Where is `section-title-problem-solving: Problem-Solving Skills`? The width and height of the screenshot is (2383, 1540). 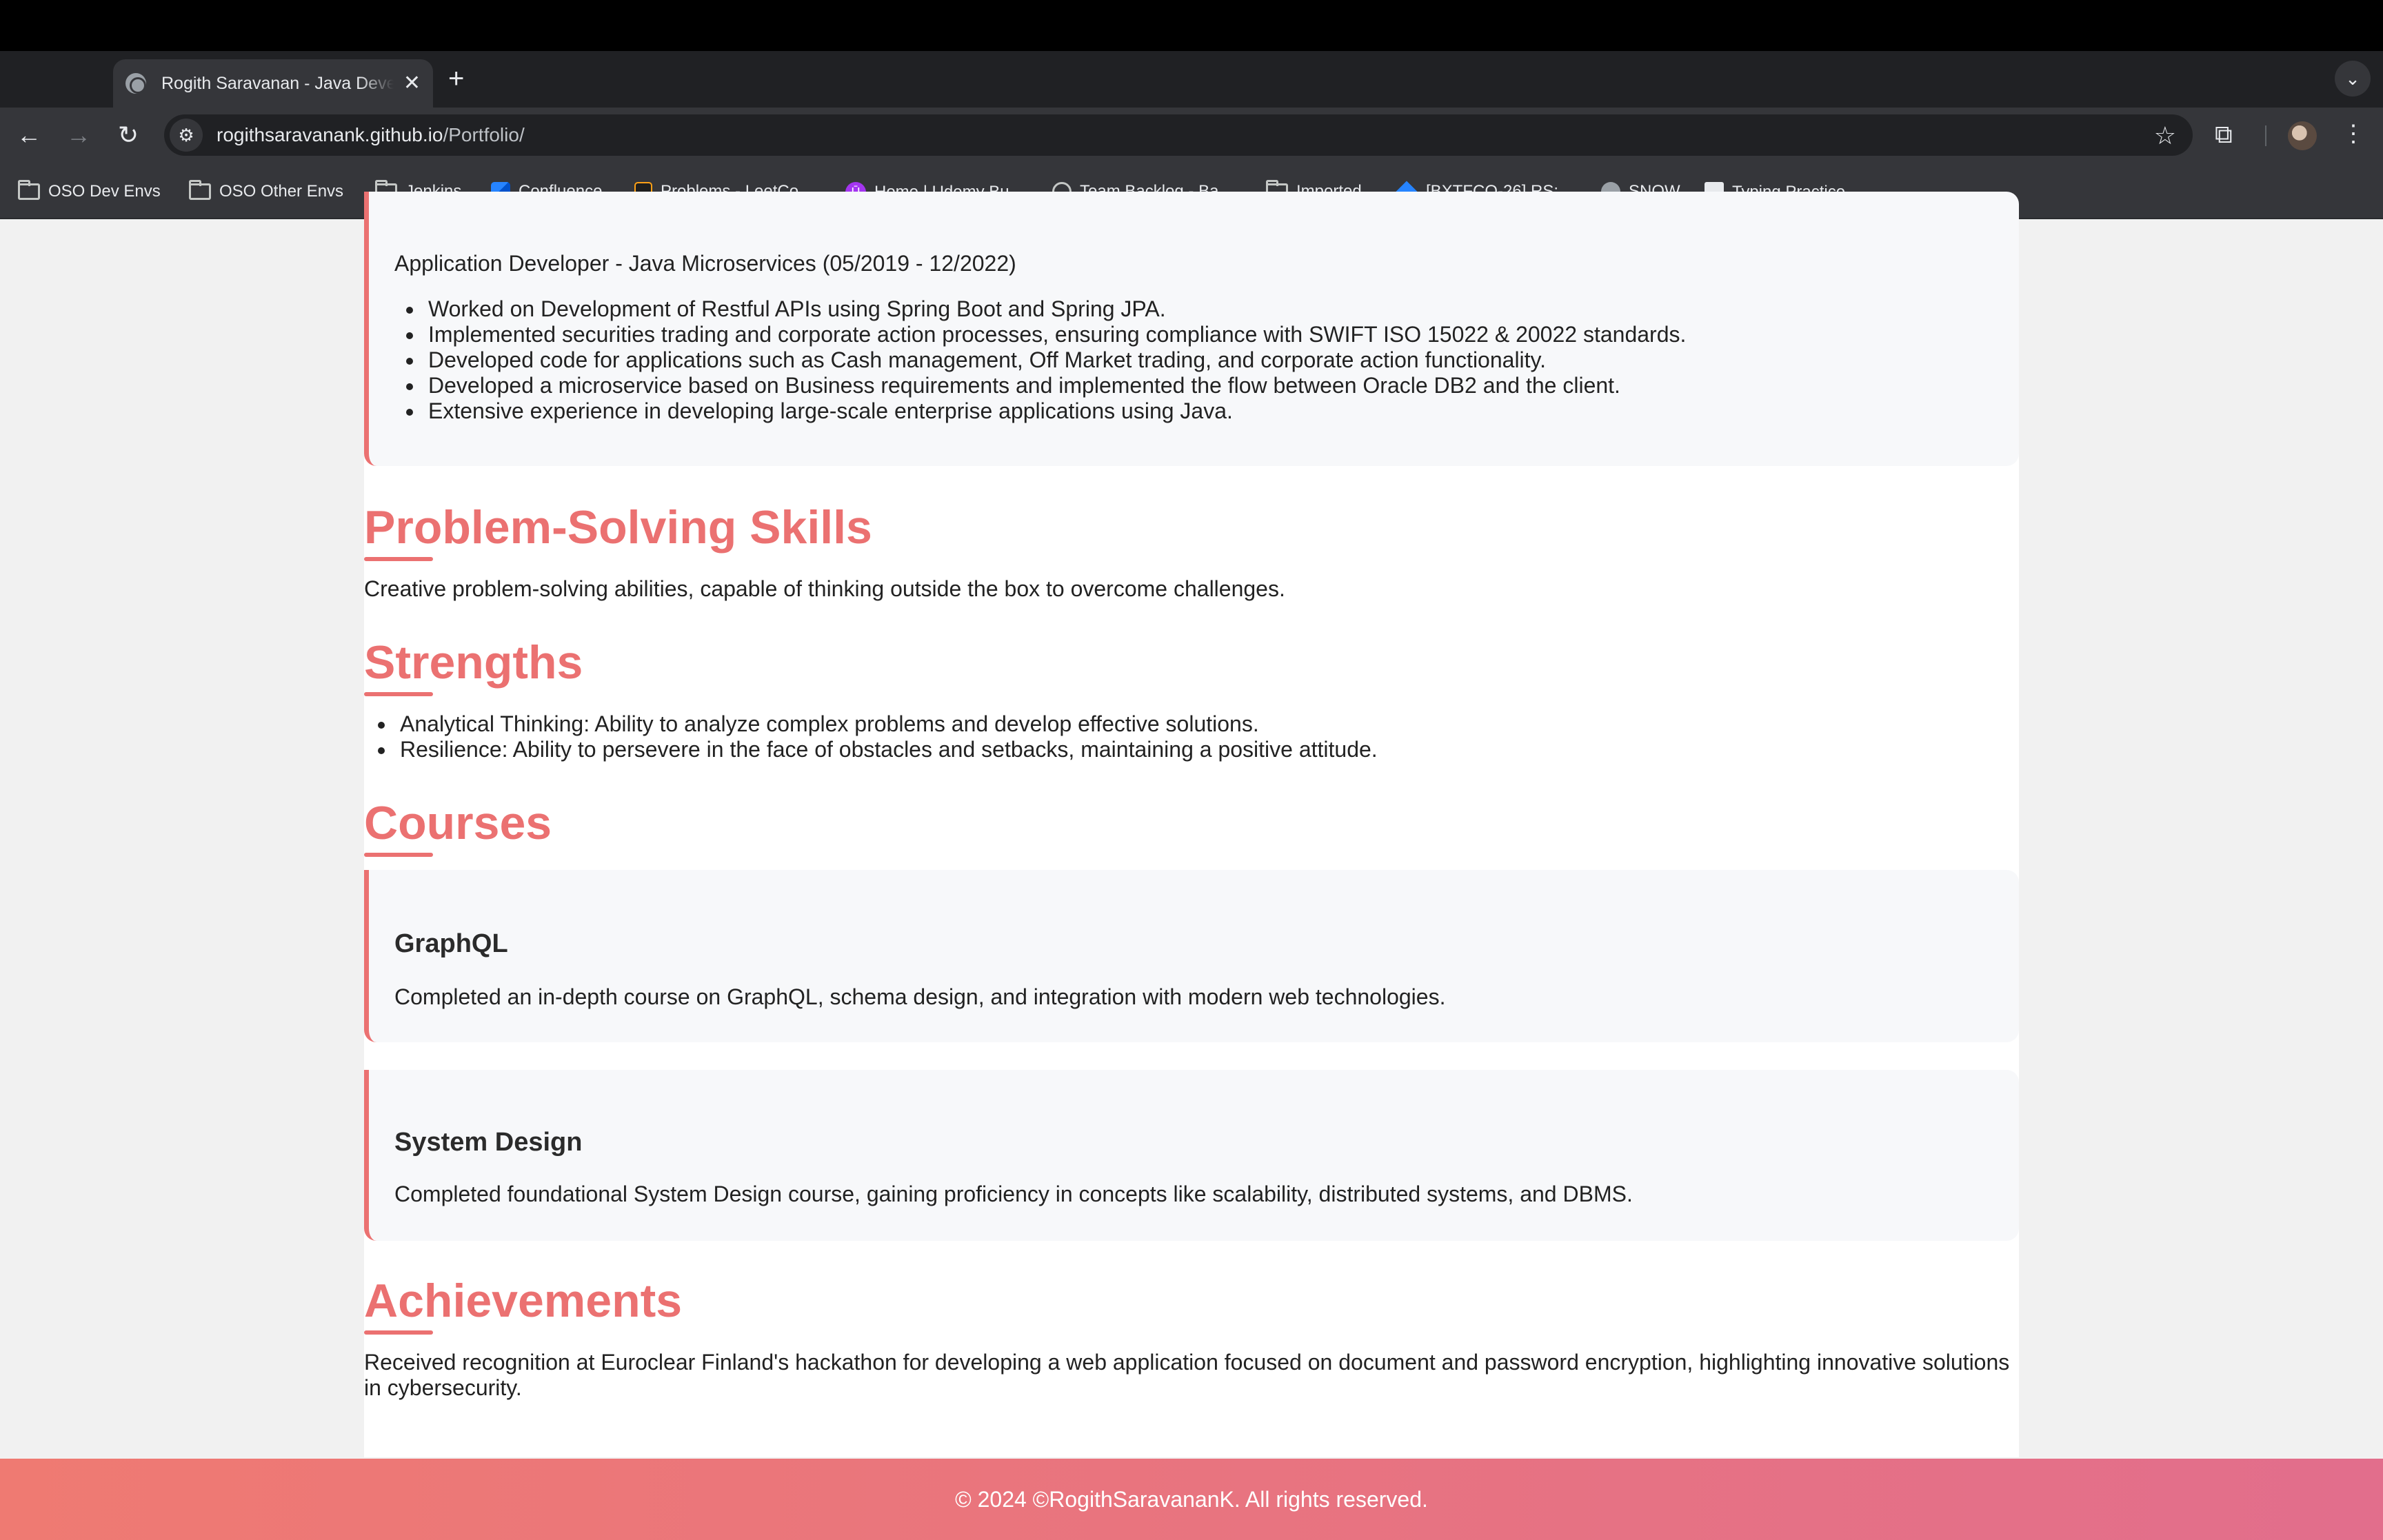
section-title-problem-solving: Problem-Solving Skills is located at coordinates (618, 527).